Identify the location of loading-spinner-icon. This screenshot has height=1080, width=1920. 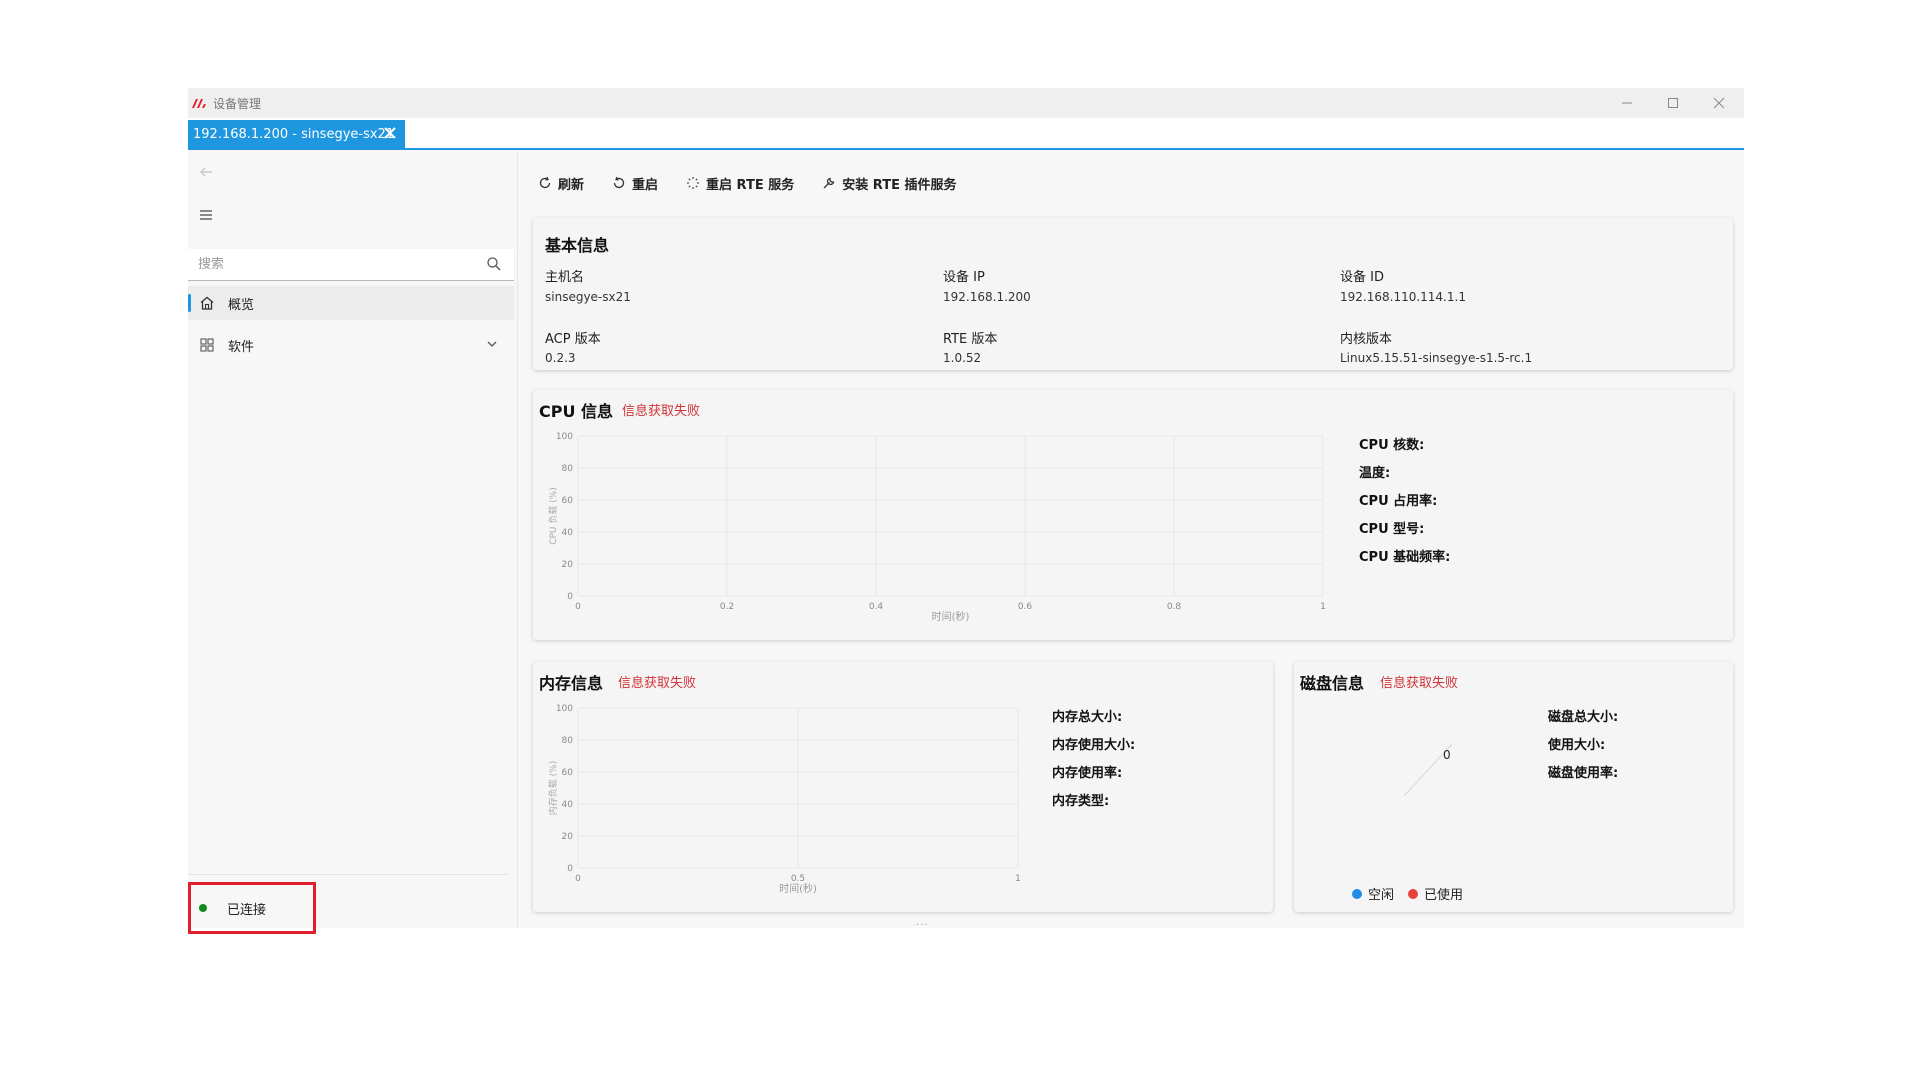
(693, 183).